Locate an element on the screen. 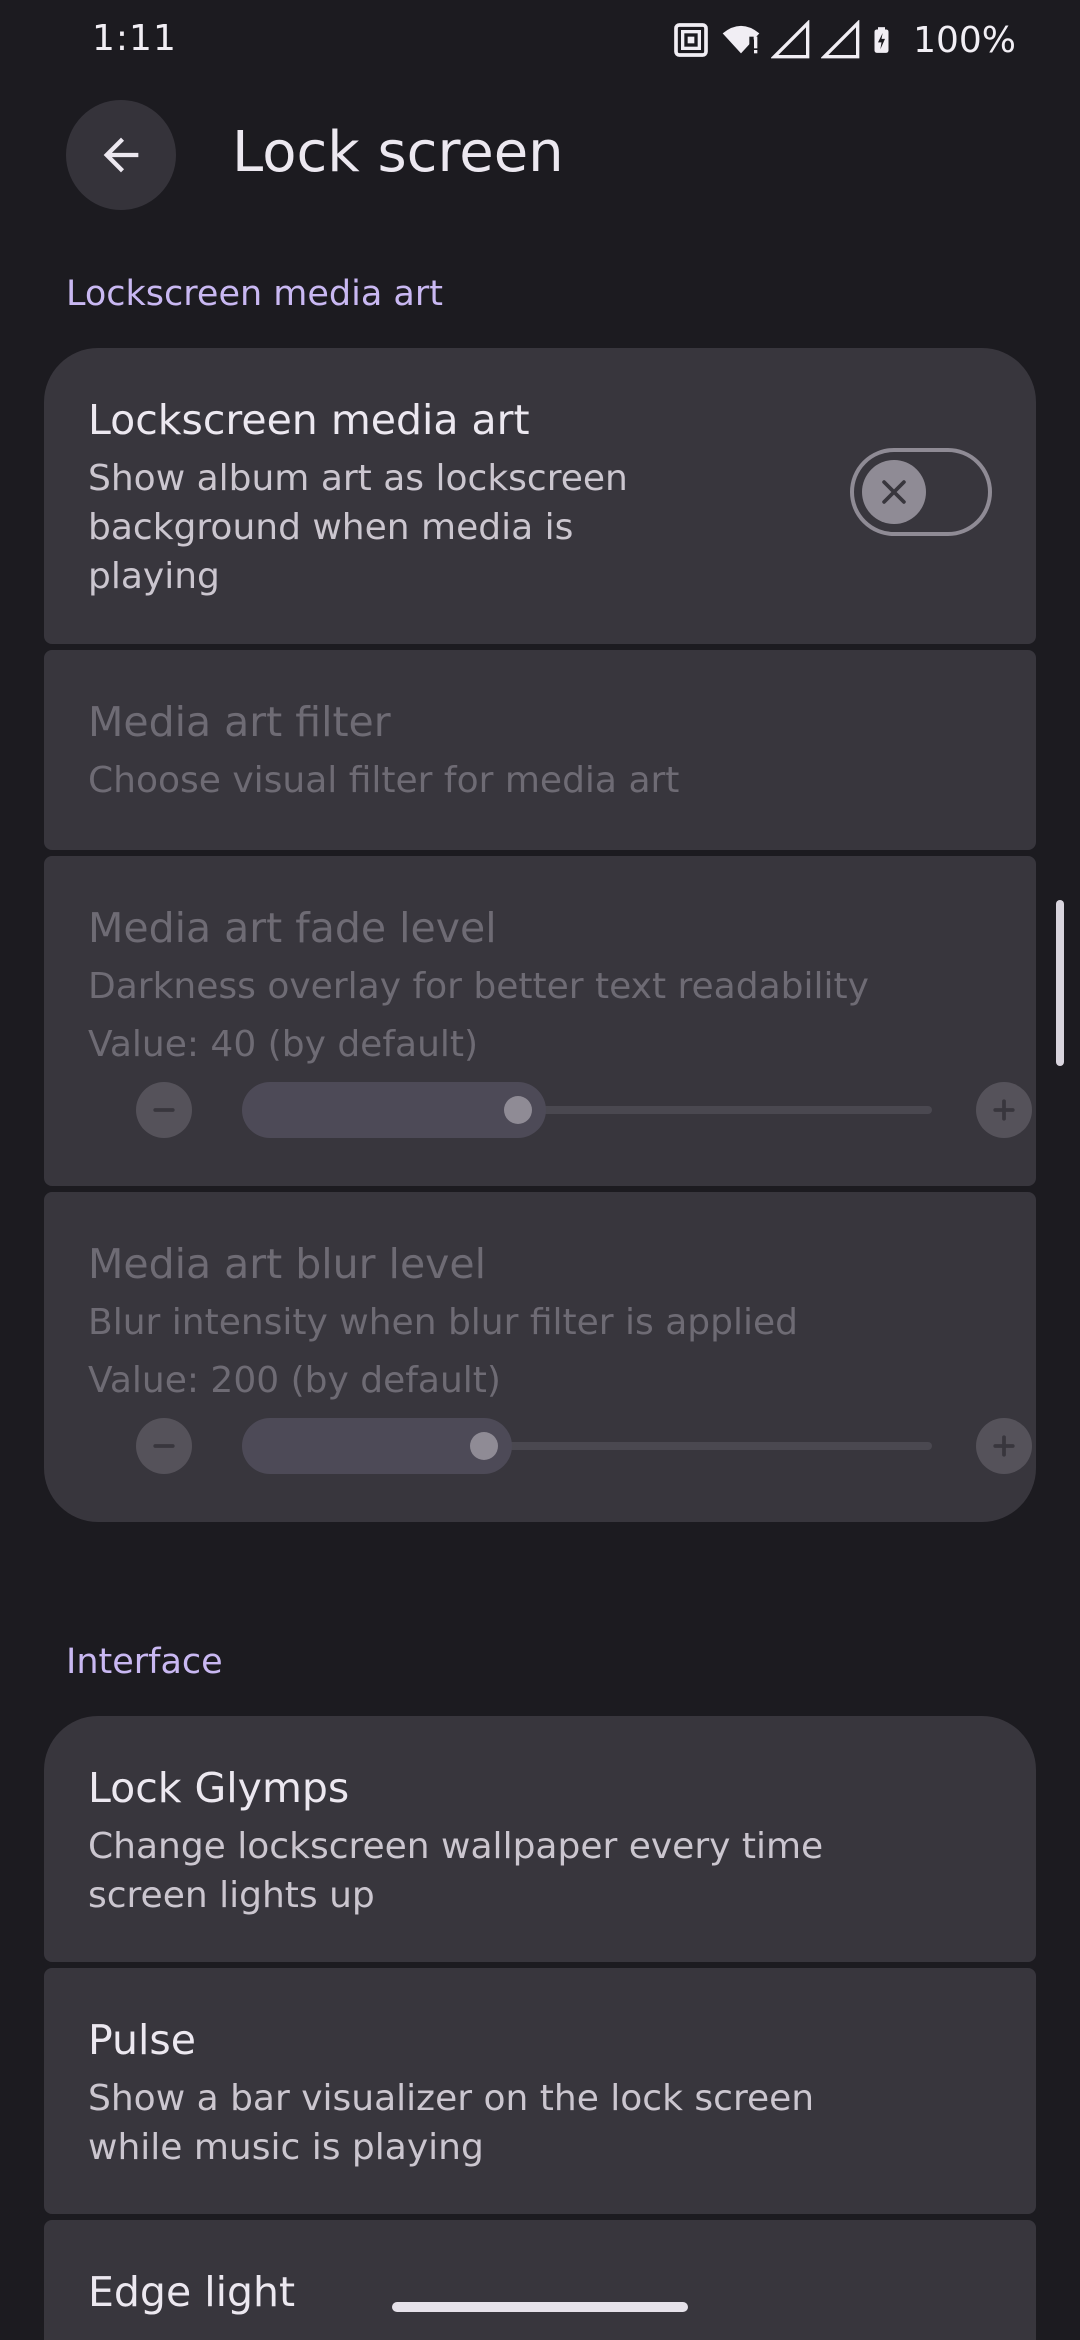  setting-title: Media art blur level is located at coordinates (287, 1264).